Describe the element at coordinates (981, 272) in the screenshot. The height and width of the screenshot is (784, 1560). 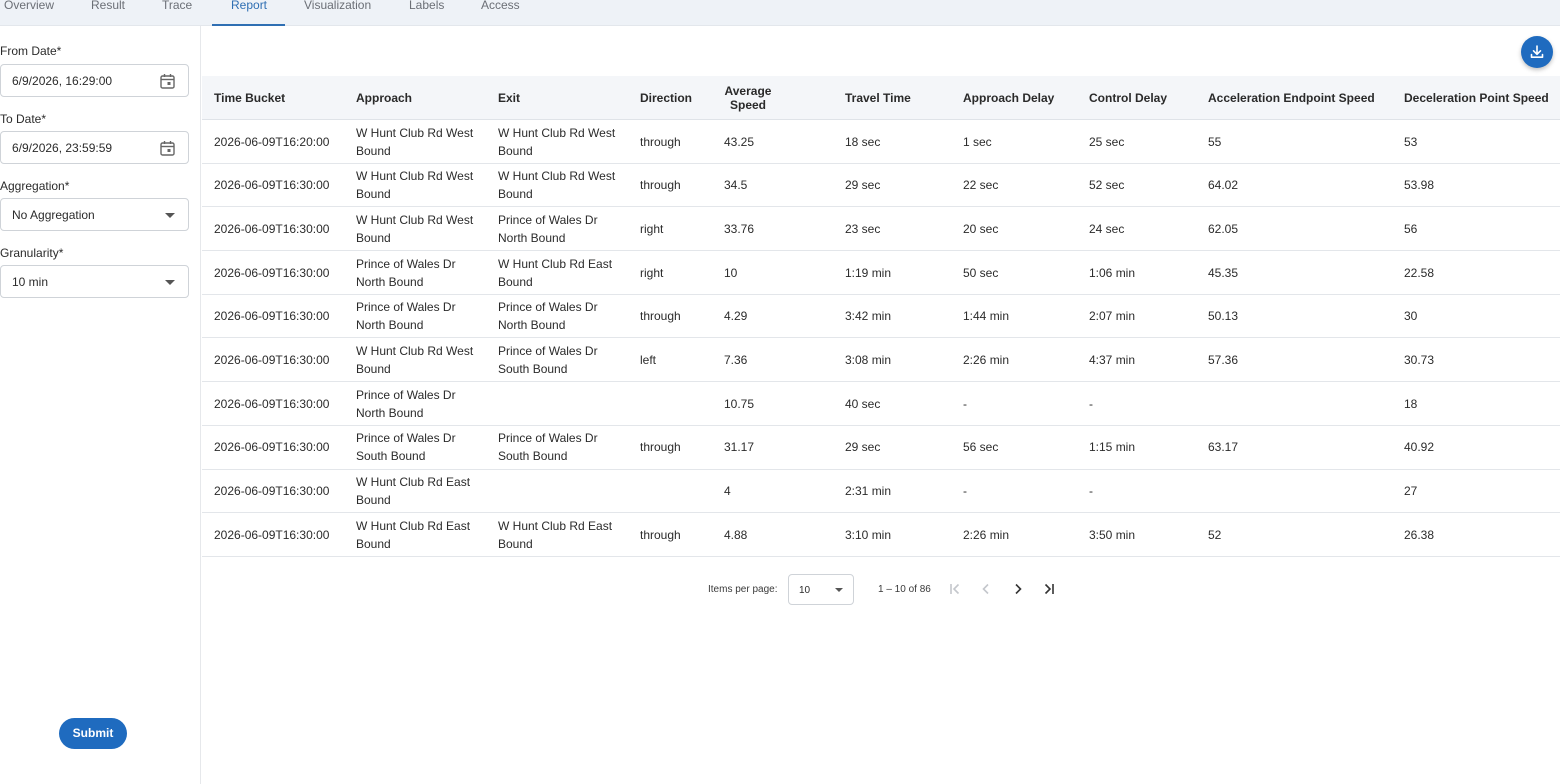
I see `cell-approach-delay: 50 sec` at that location.